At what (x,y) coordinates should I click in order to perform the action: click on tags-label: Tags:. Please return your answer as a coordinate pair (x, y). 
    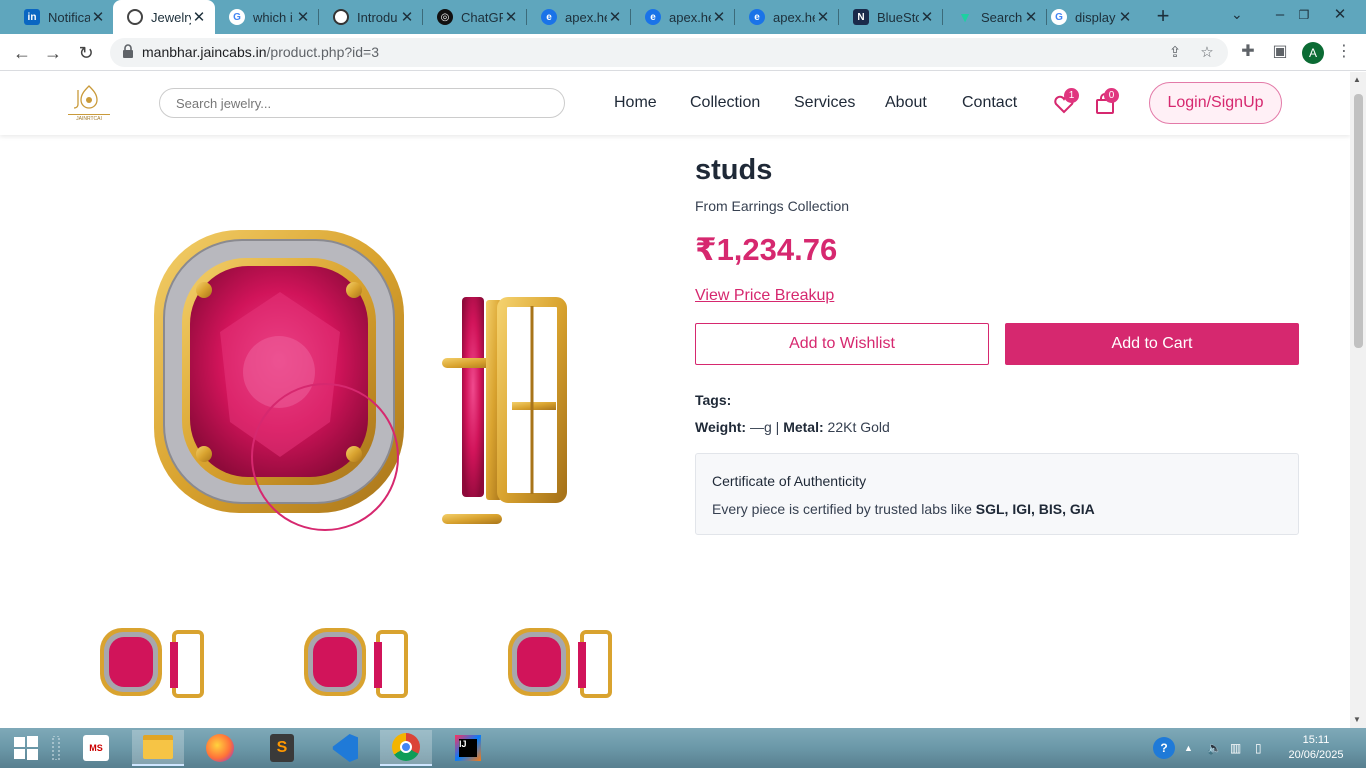
    Looking at the image, I should click on (713, 400).